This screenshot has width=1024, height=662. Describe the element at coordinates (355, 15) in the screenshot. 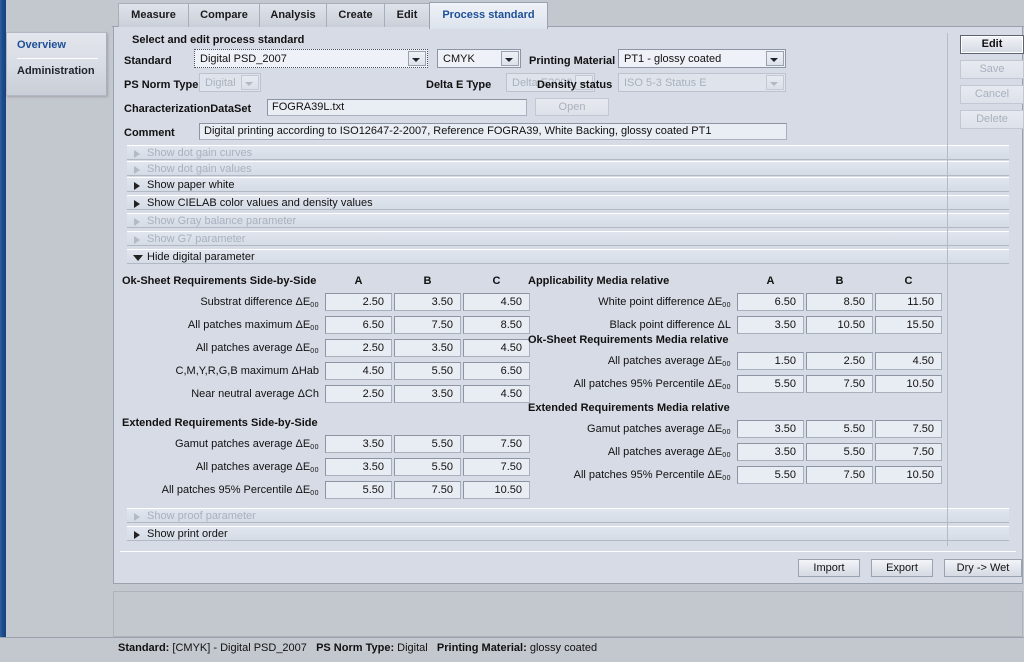

I see `tab-create: Create` at that location.